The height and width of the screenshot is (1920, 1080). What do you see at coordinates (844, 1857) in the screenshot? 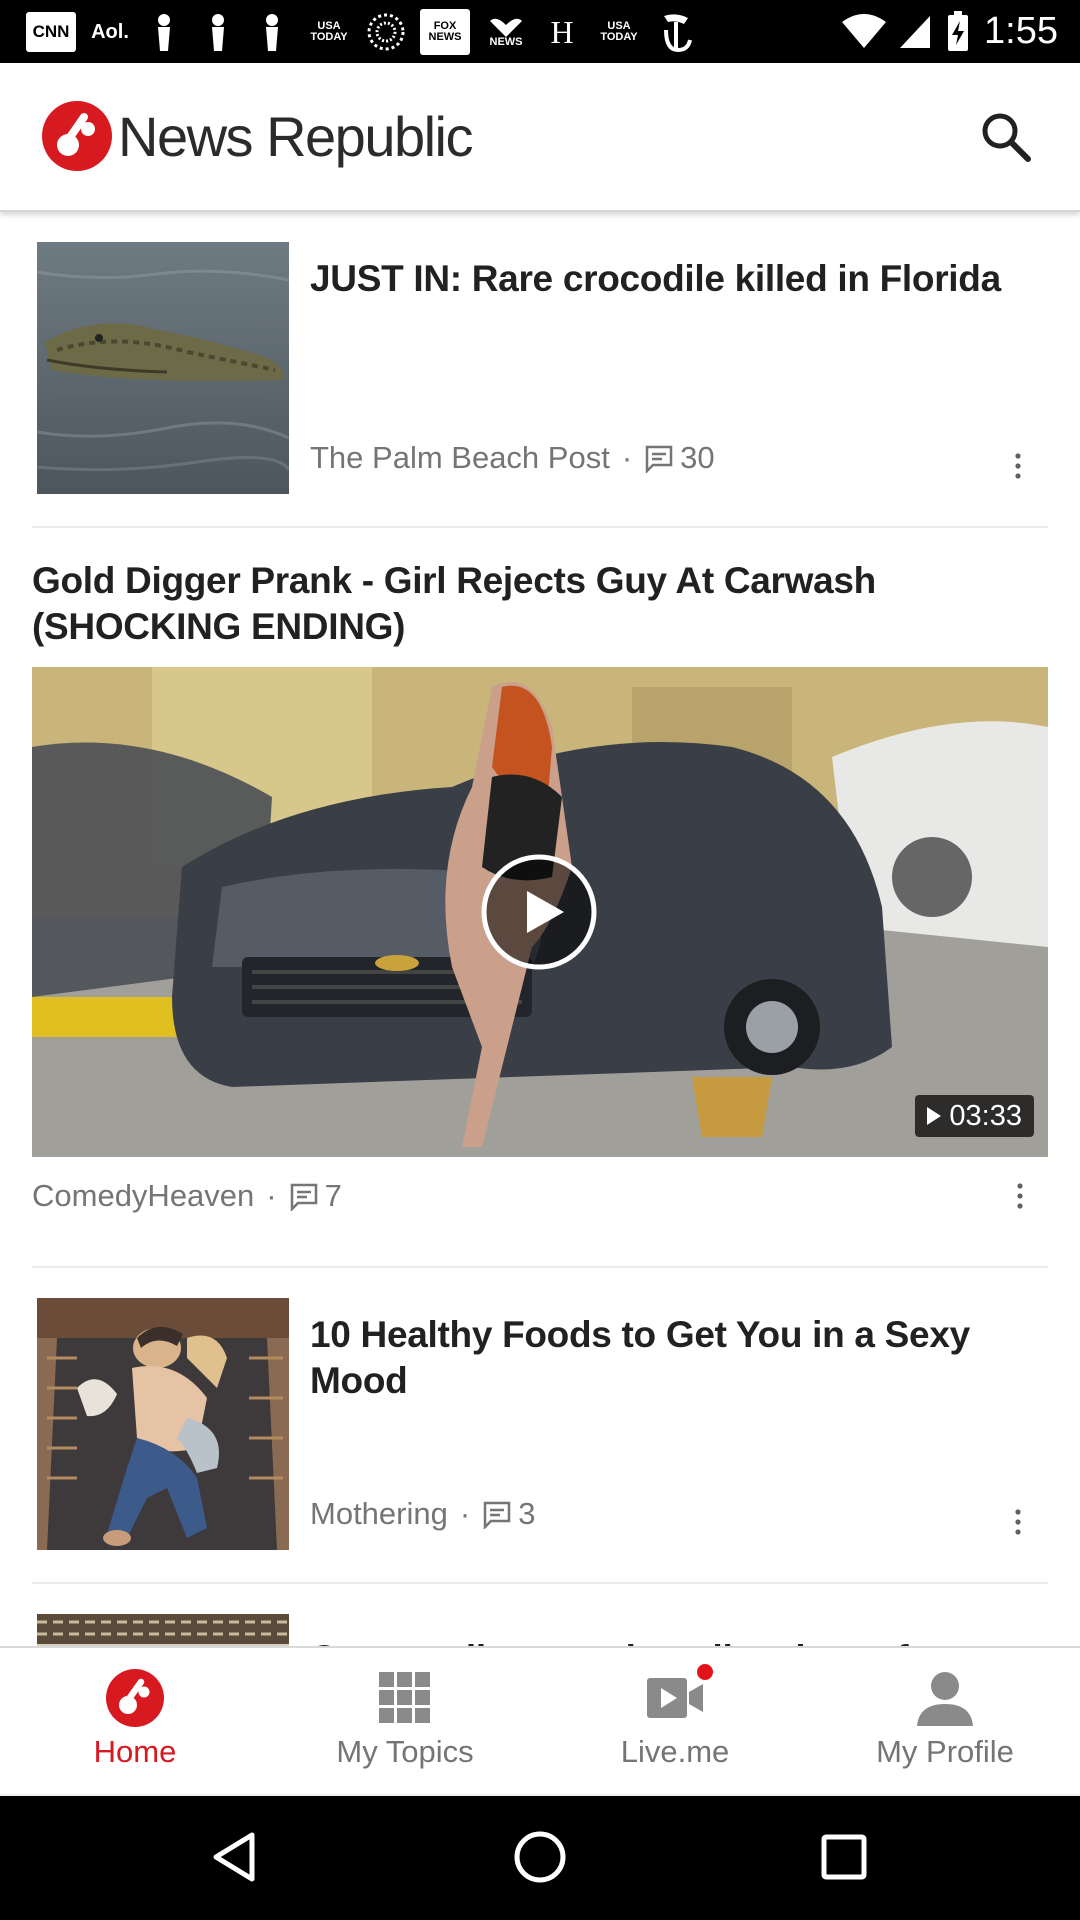
I see `recents-icon` at bounding box center [844, 1857].